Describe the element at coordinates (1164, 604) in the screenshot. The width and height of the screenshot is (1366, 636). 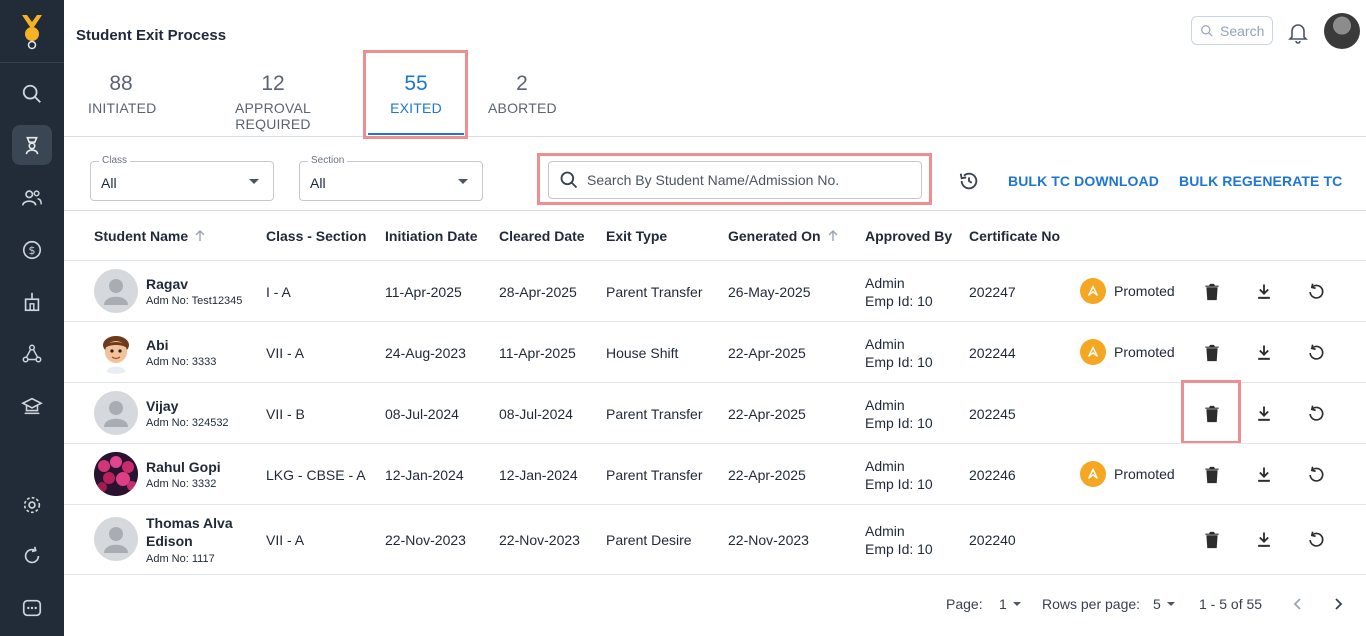
I see `rows-per-page-select: 5` at that location.